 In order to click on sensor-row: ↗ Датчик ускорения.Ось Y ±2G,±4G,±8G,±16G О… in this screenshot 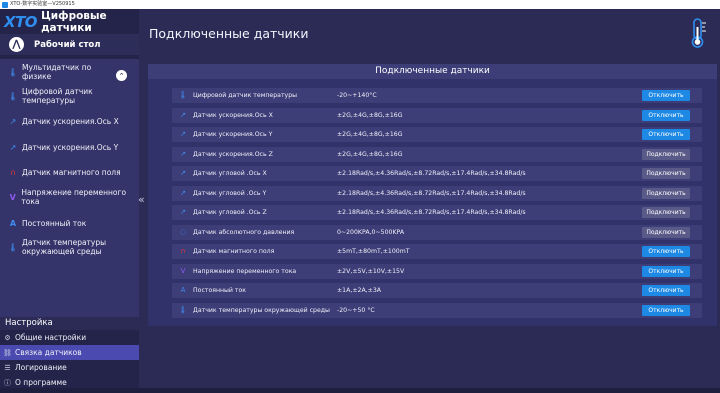, I will do `click(437, 134)`.